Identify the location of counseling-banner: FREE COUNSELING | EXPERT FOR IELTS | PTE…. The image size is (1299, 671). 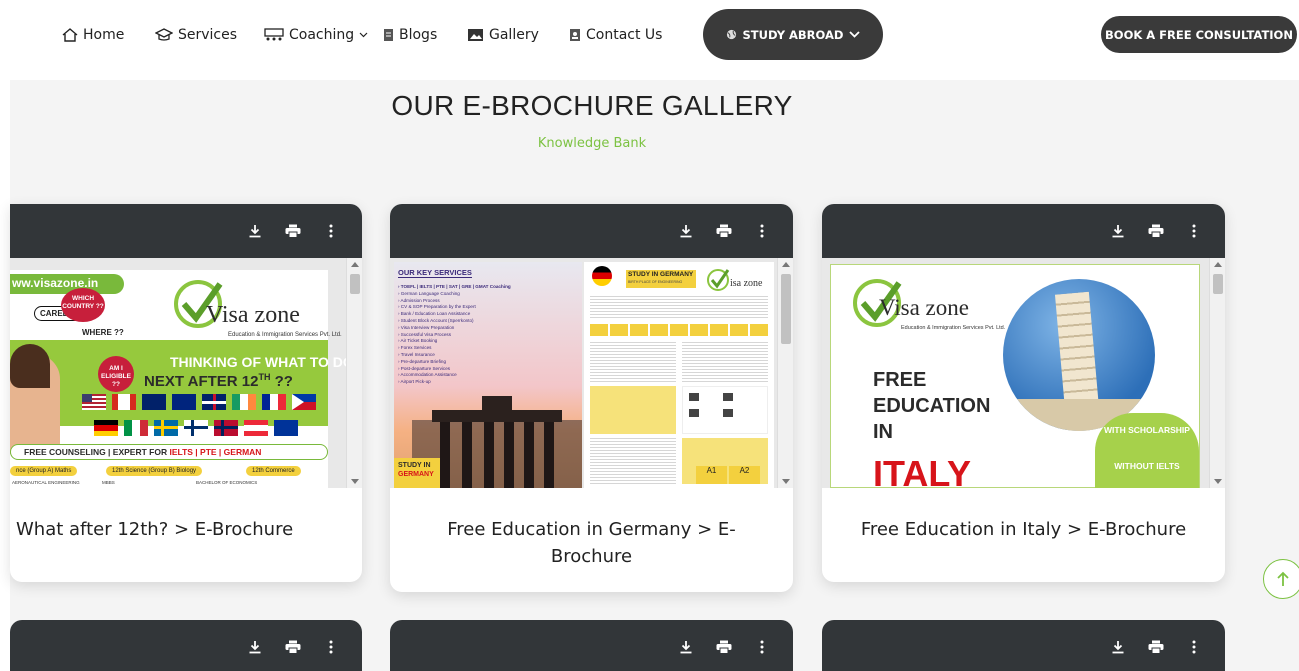
(143, 452).